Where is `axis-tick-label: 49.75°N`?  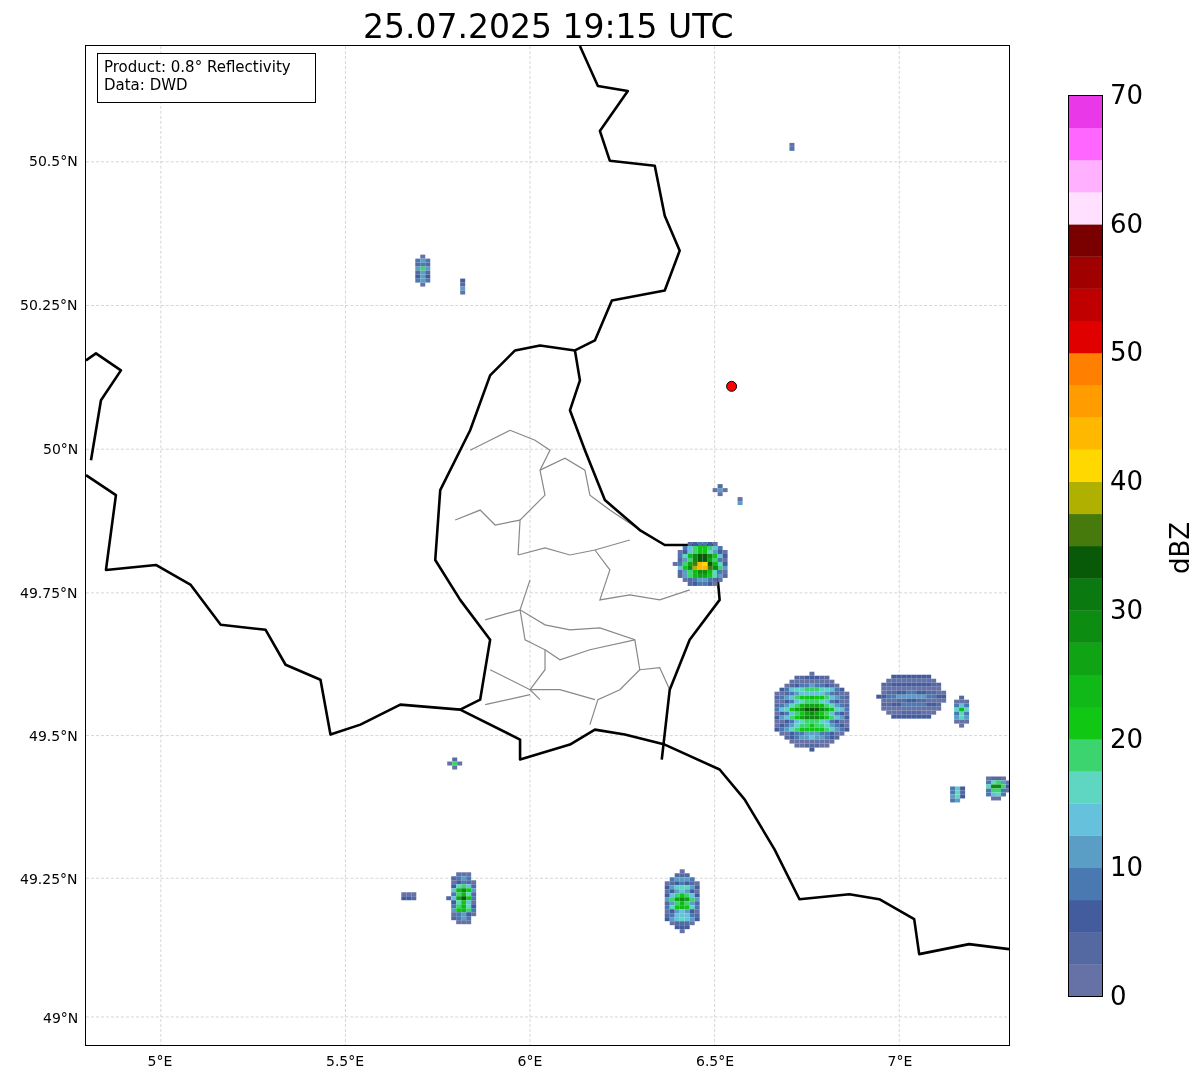 axis-tick-label: 49.75°N is located at coordinates (49, 593).